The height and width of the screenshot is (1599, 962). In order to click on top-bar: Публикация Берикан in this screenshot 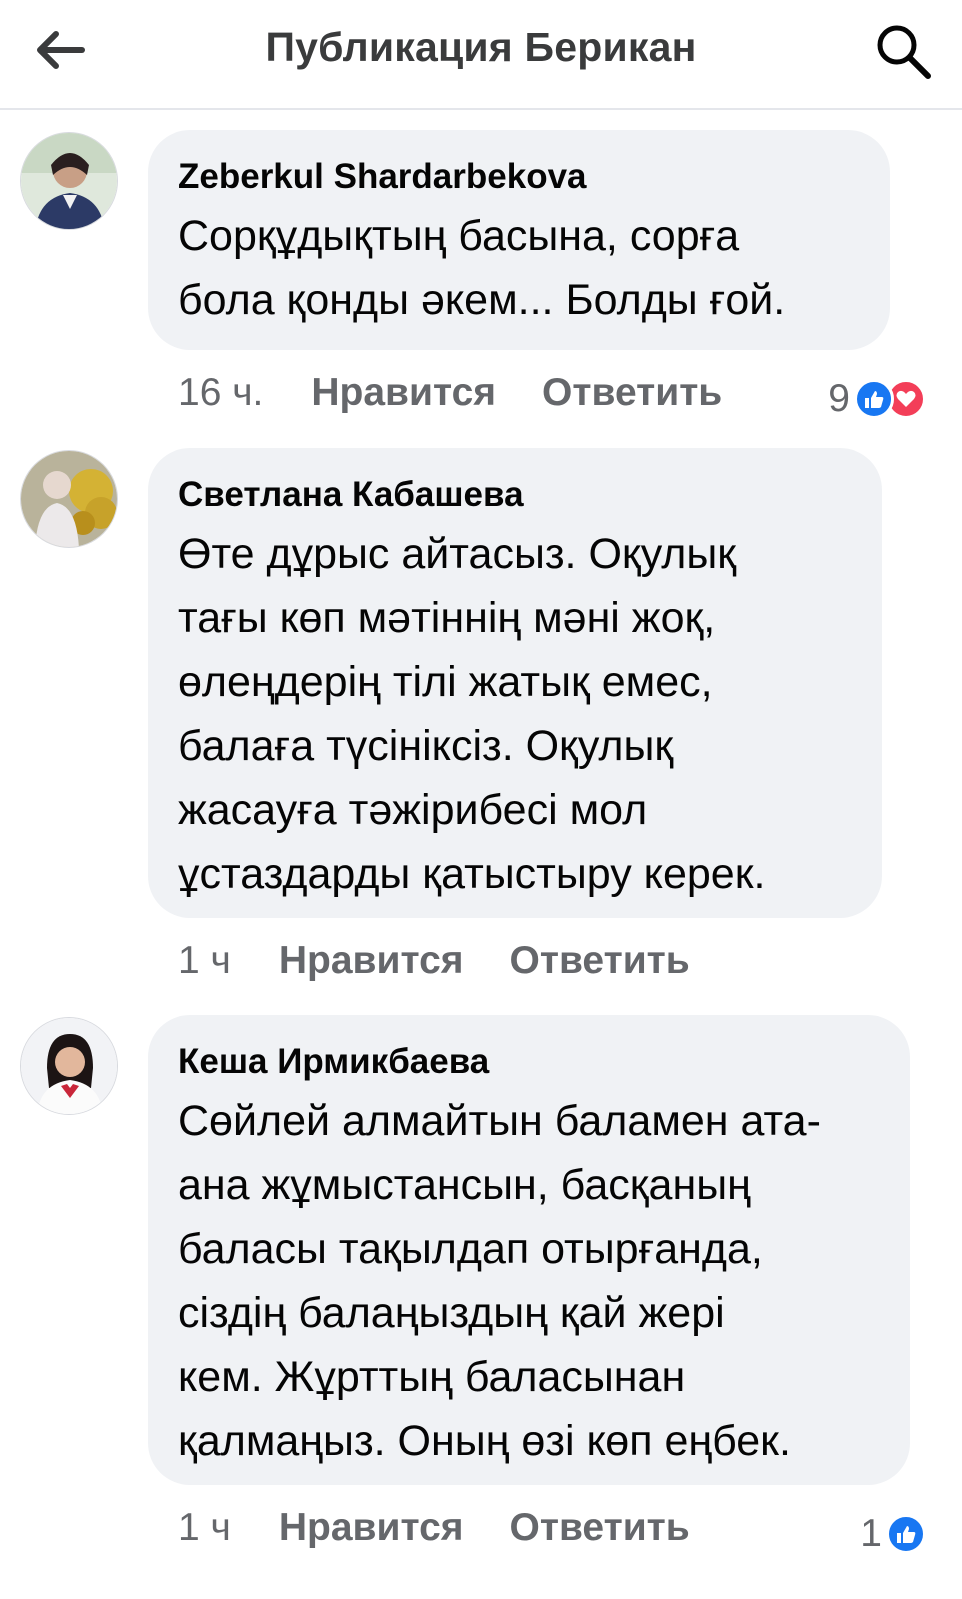, I will do `click(481, 55)`.